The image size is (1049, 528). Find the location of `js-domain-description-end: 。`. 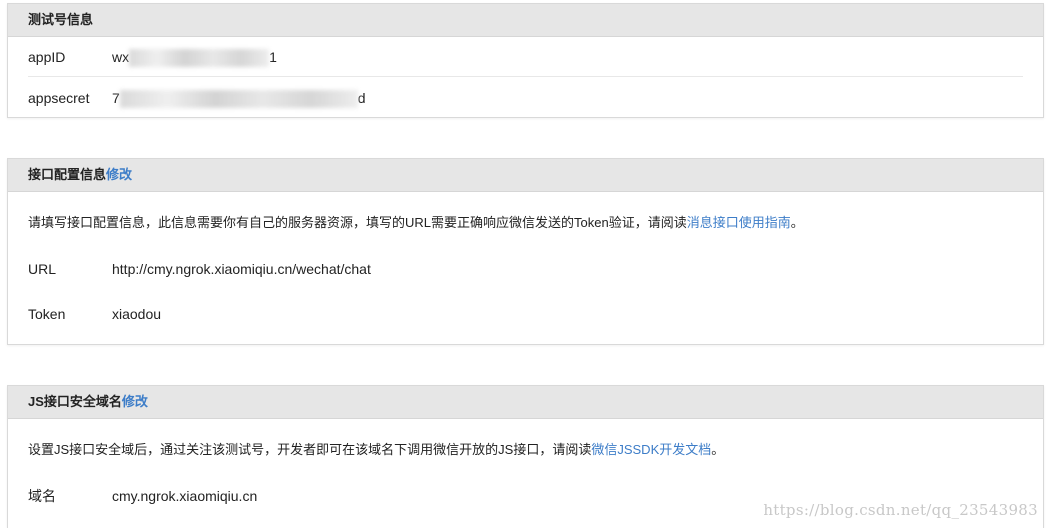

js-domain-description-end: 。 is located at coordinates (718, 449).